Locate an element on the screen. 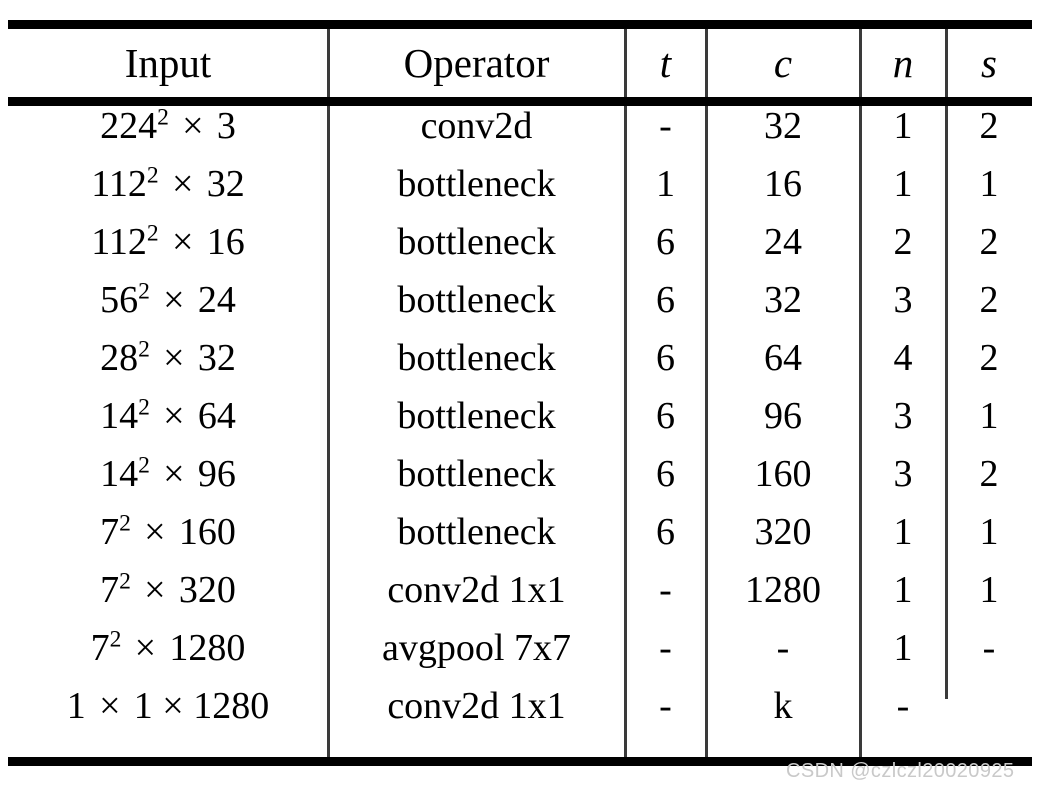 This screenshot has width=1045, height=790. table-row: 1122 × 16 bottleneck 6 24 2 2 is located at coordinates (520, 242).